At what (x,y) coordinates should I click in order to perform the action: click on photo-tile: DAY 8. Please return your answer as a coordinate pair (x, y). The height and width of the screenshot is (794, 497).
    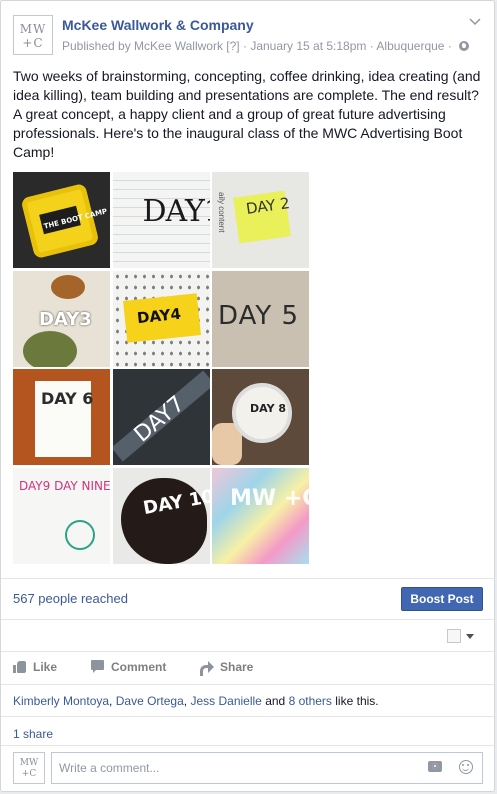
    Looking at the image, I should click on (260, 417).